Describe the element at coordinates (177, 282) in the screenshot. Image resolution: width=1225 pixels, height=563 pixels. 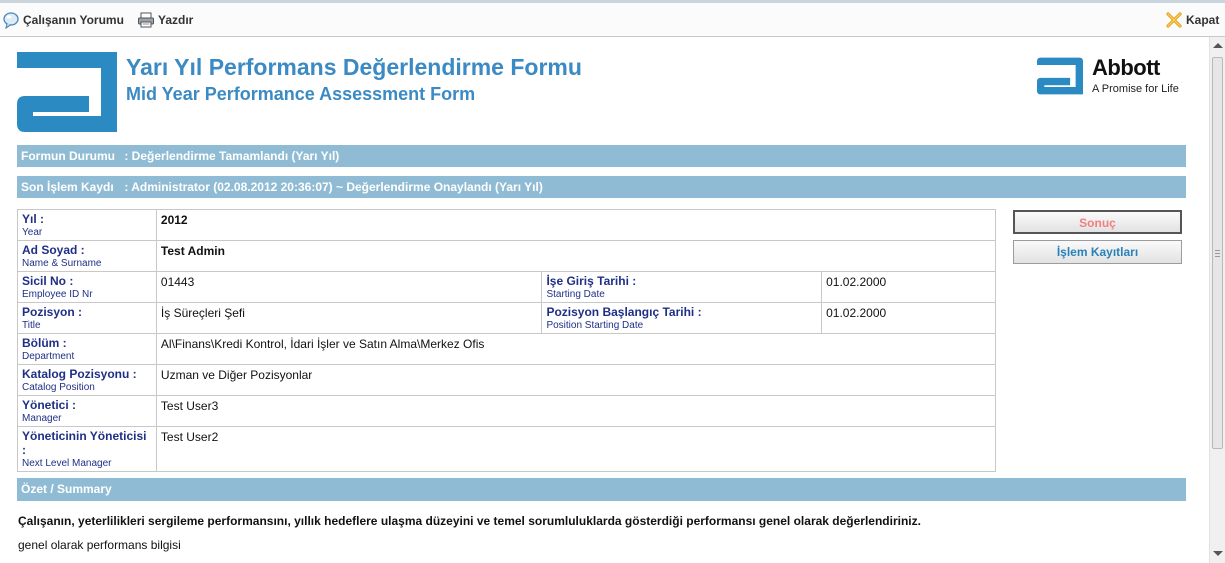
I see `employee-id-value: 01443` at that location.